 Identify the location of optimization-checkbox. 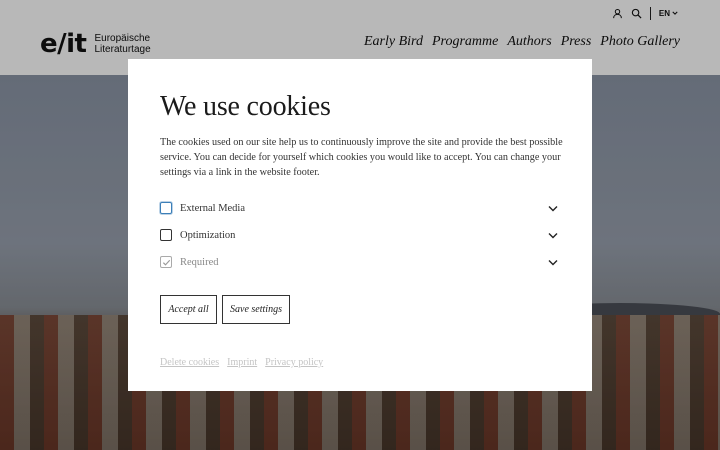
(166, 235).